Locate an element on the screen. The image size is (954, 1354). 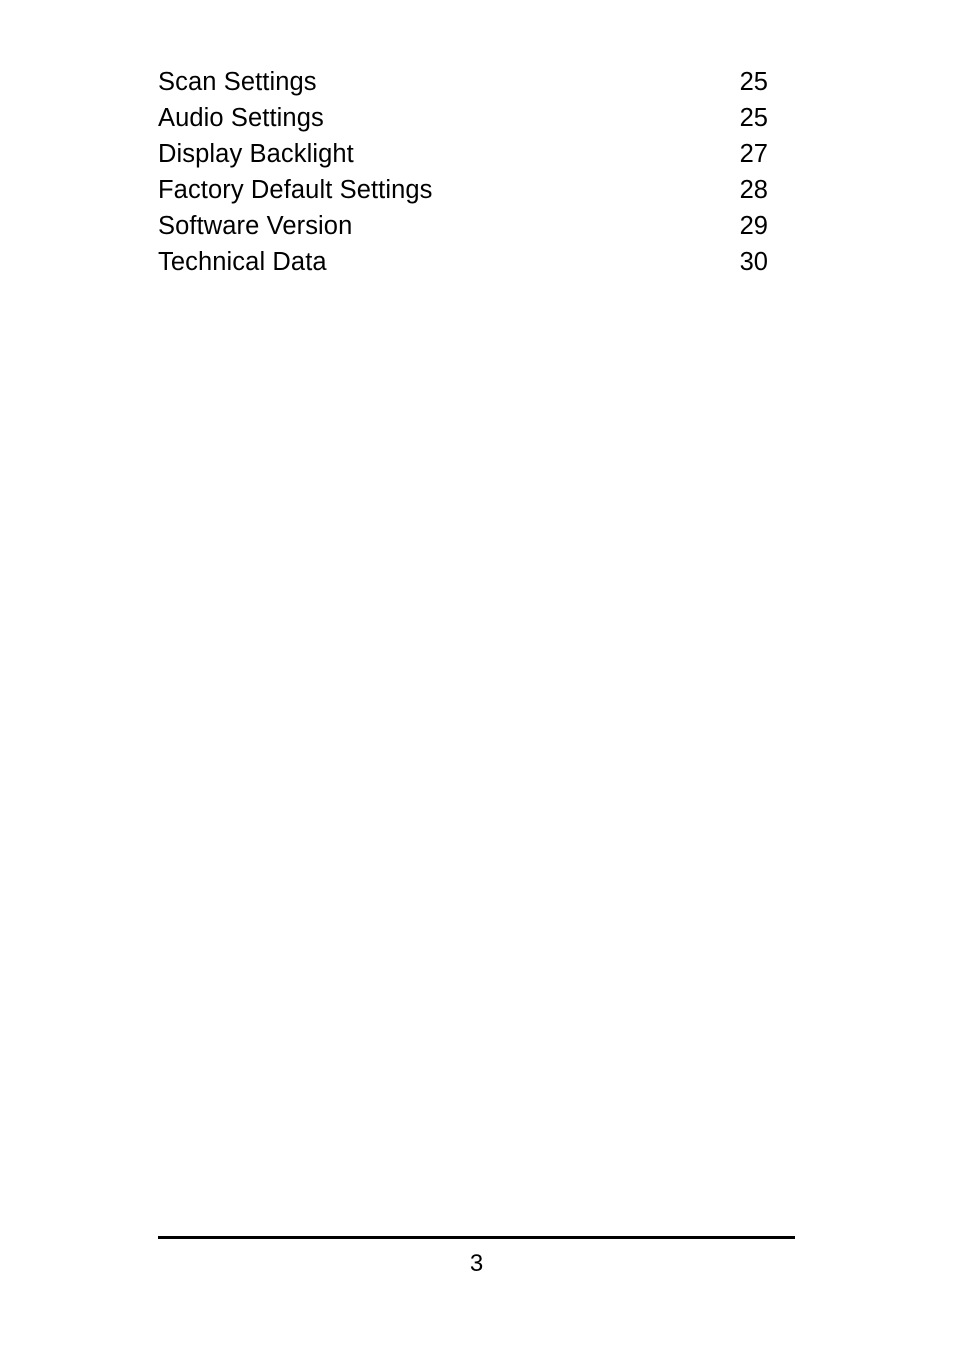
toc-entry-page-number: 30 is located at coordinates (753, 262).